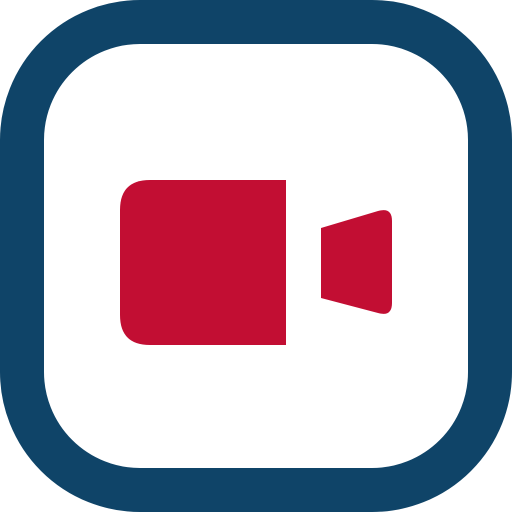 The width and height of the screenshot is (512, 512). What do you see at coordinates (356, 262) in the screenshot?
I see `camera-lens` at bounding box center [356, 262].